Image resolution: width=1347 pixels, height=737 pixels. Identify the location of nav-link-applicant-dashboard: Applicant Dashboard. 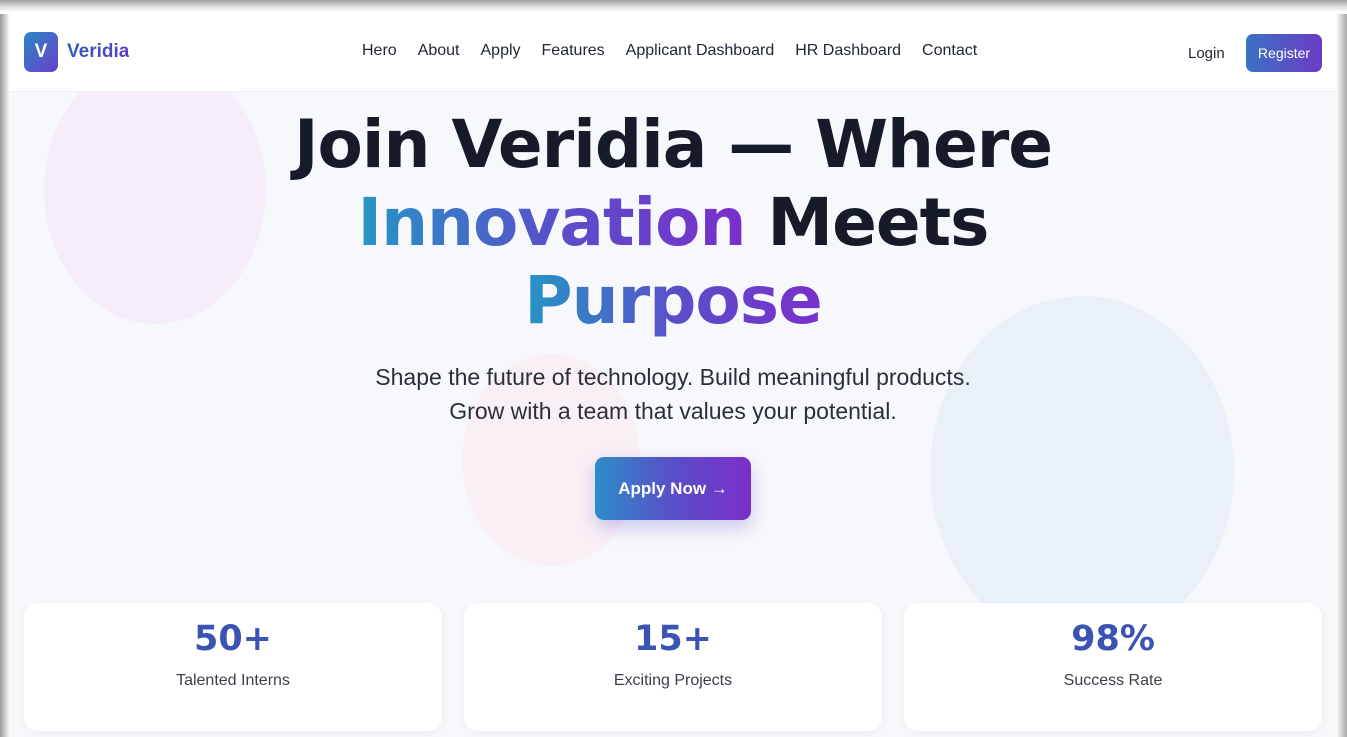
(700, 51).